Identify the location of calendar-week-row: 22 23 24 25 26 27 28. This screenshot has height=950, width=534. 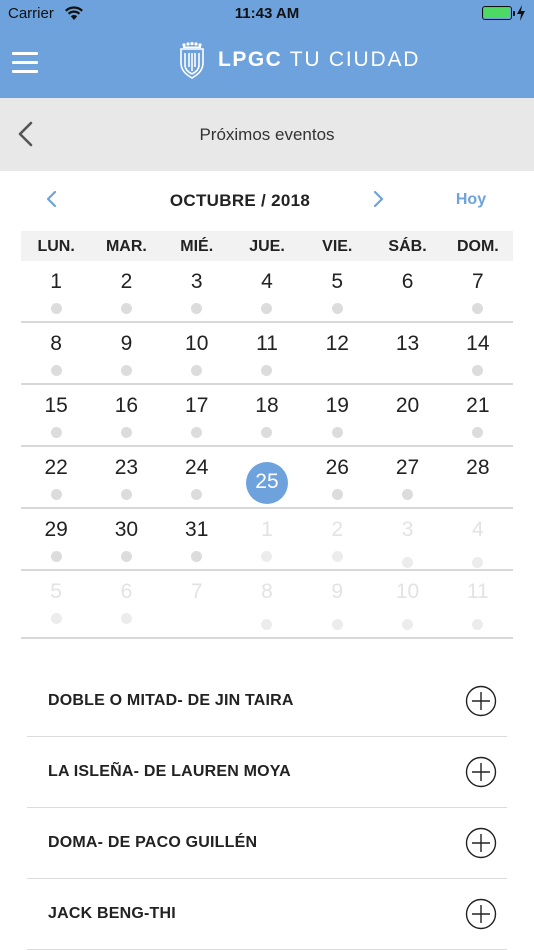
(267, 478).